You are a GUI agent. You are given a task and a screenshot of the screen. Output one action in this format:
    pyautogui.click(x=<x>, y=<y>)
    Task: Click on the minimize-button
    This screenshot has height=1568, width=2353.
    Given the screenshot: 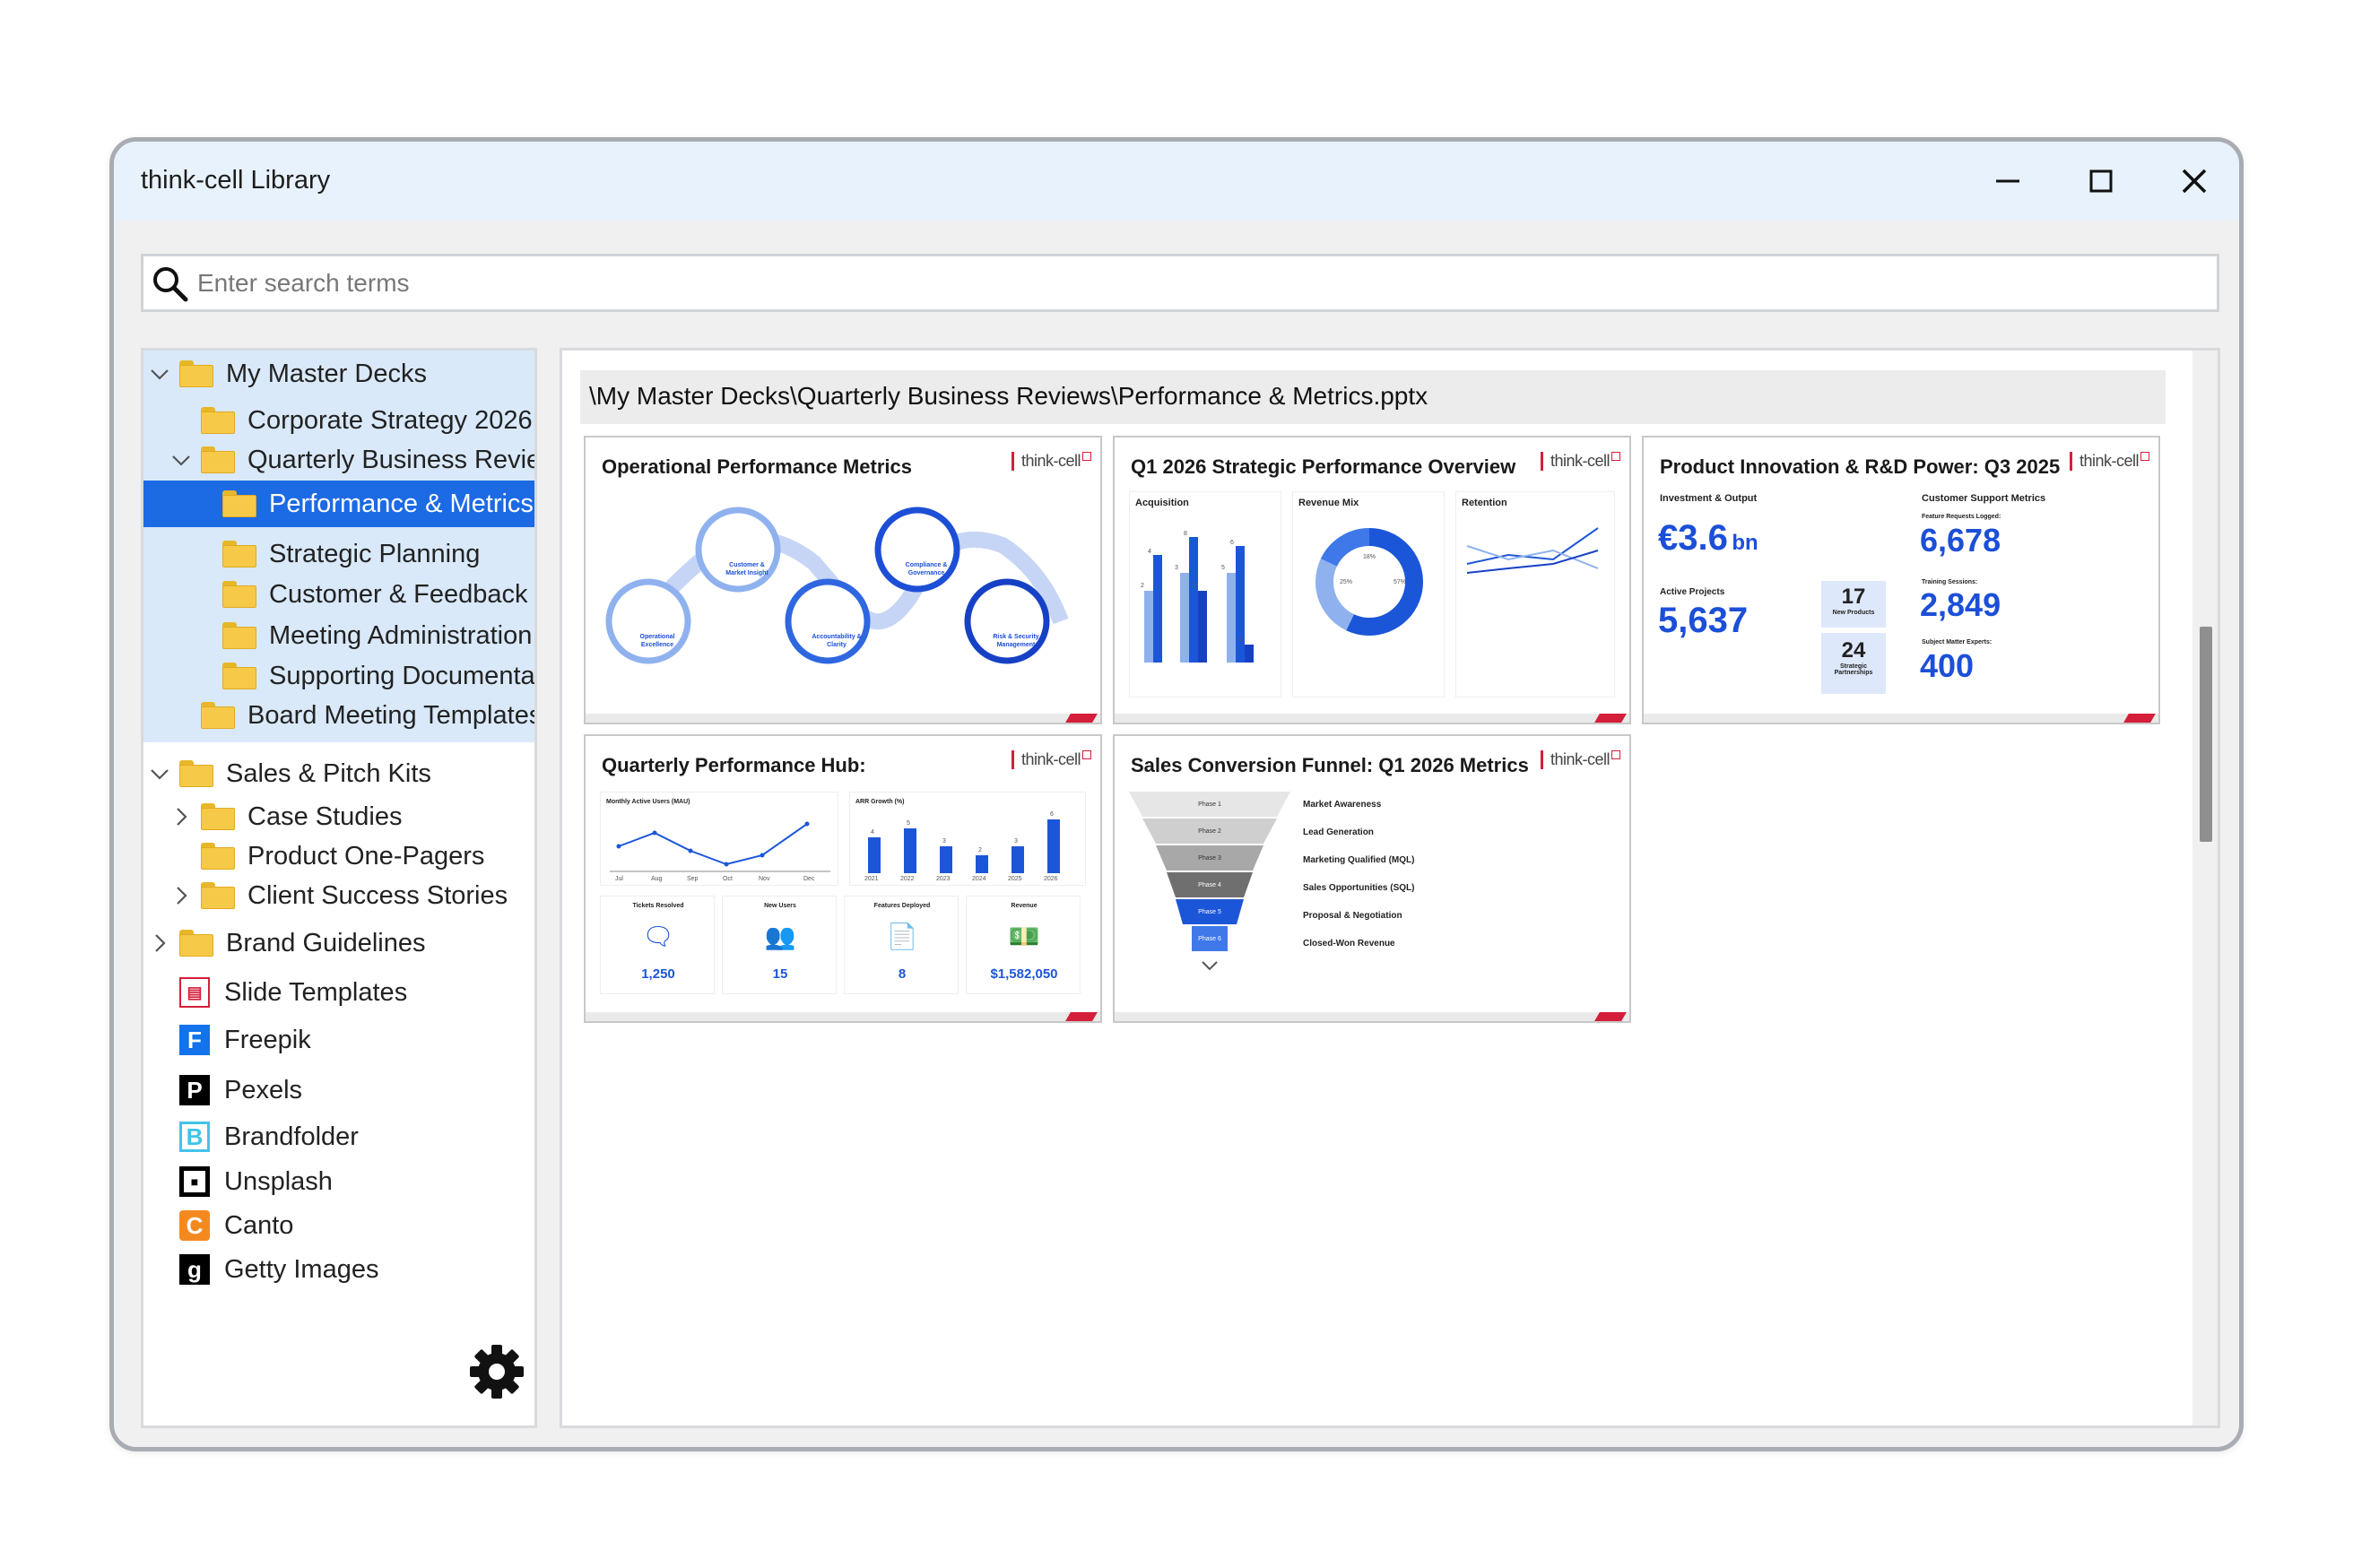 What is the action you would take?
    pyautogui.click(x=2008, y=181)
    